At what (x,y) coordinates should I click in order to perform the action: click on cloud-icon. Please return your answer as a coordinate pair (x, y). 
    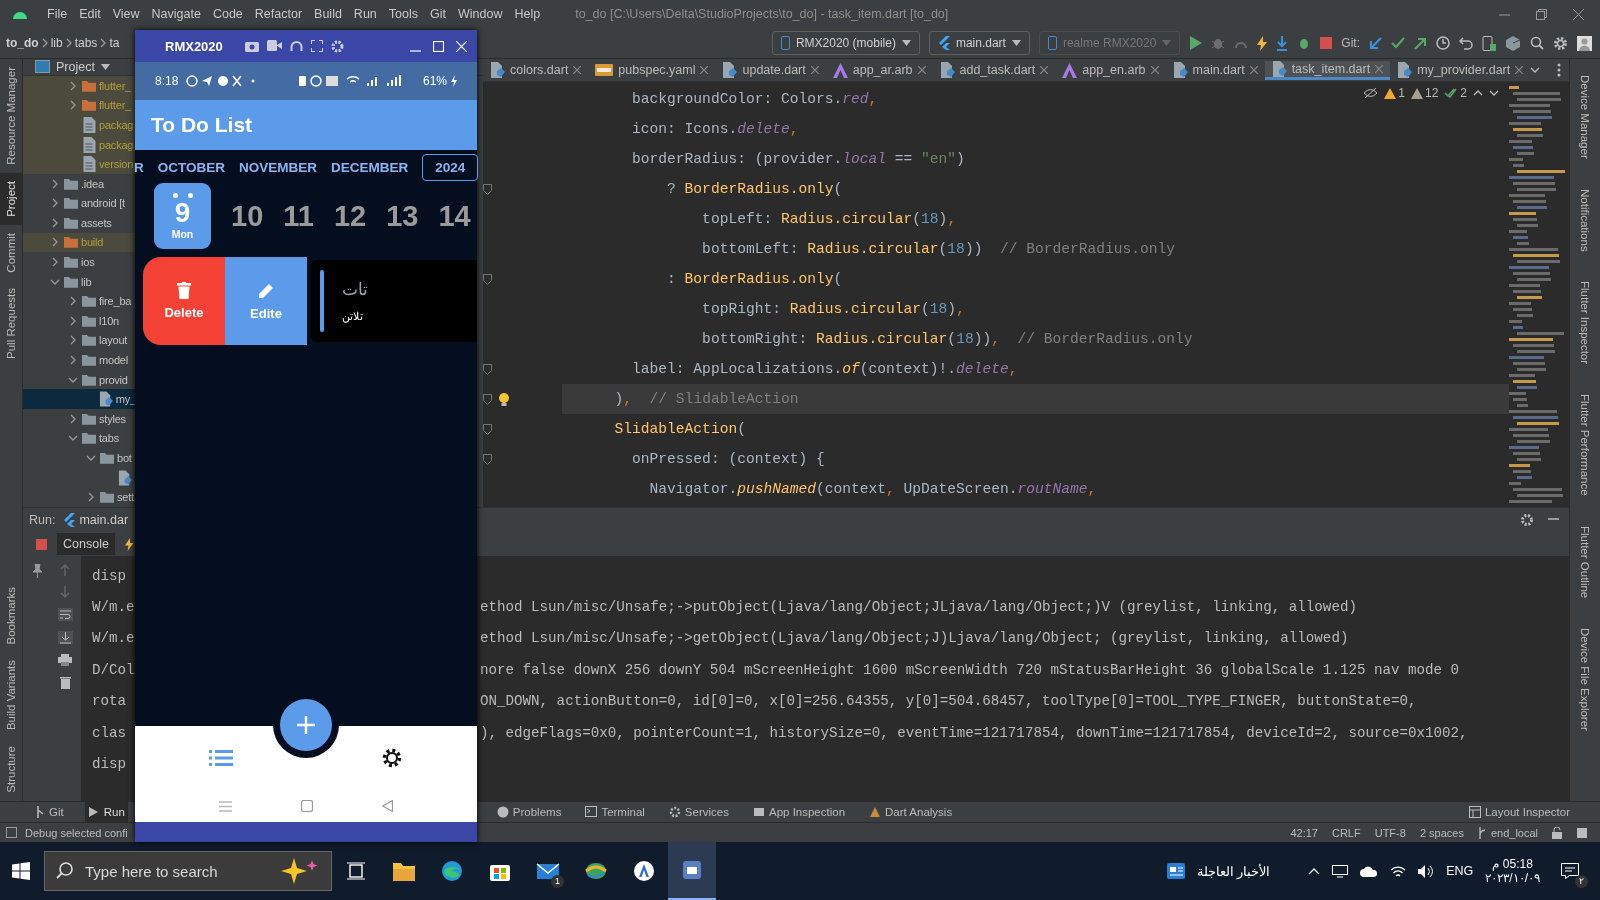
    Looking at the image, I should click on (1369, 871).